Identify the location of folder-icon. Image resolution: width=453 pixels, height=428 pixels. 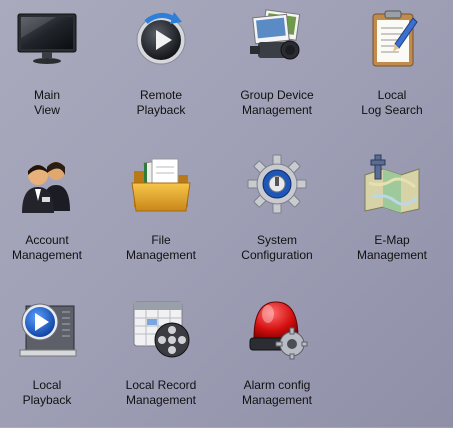
(161, 185).